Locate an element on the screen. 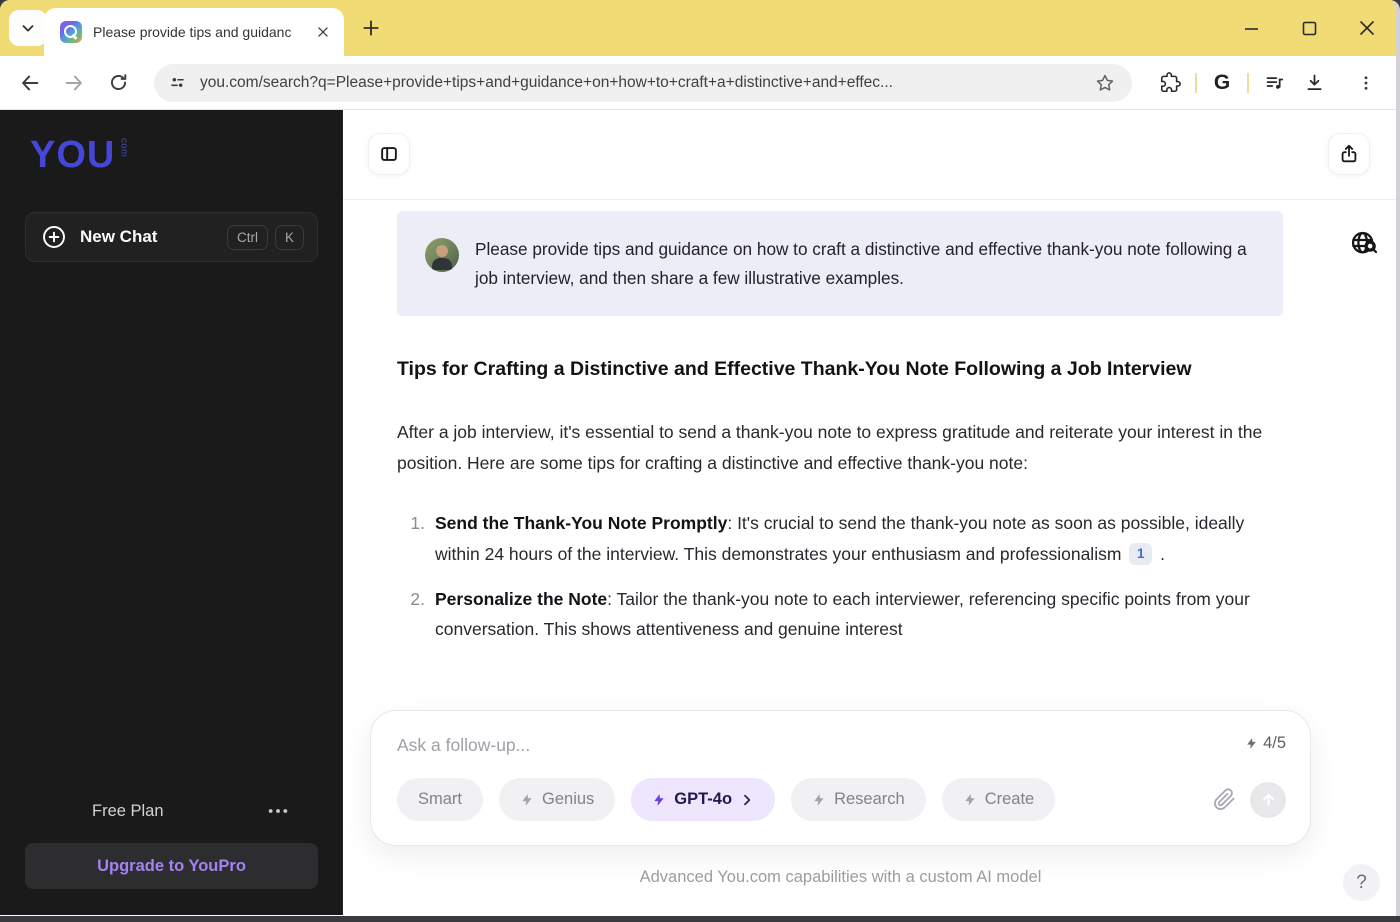  logo-text: YOU is located at coordinates (73, 155).